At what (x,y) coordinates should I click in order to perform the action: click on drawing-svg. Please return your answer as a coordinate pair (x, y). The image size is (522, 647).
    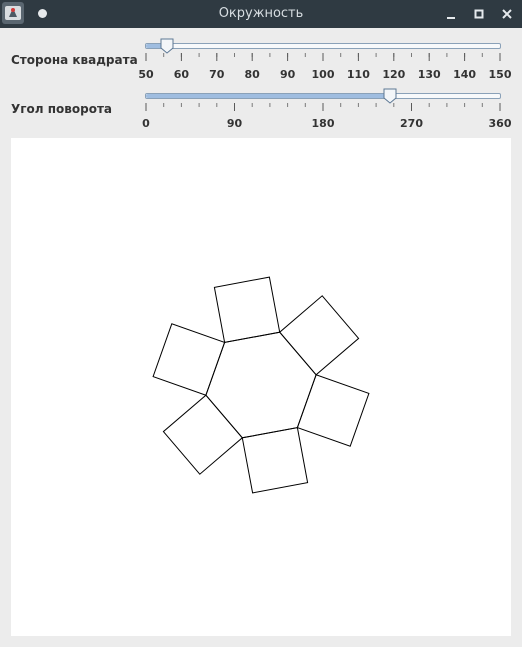
    Looking at the image, I should click on (261, 385).